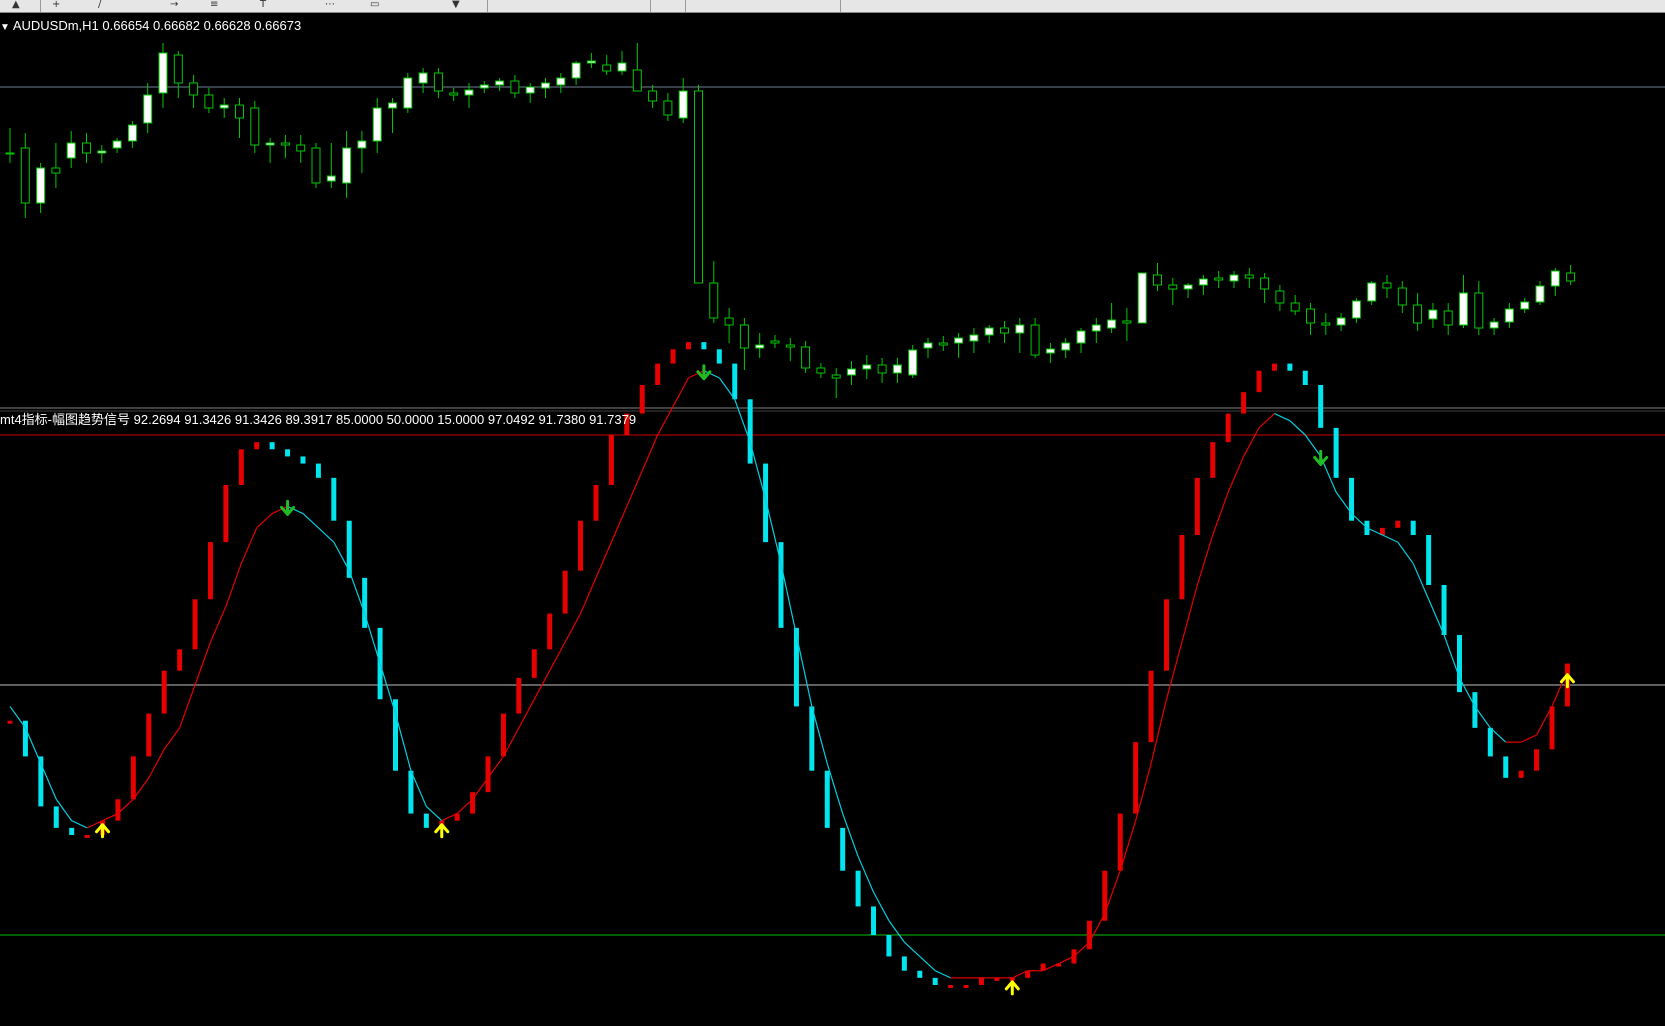 The image size is (1665, 1026). I want to click on grid-icon: ⋯, so click(330, 5).